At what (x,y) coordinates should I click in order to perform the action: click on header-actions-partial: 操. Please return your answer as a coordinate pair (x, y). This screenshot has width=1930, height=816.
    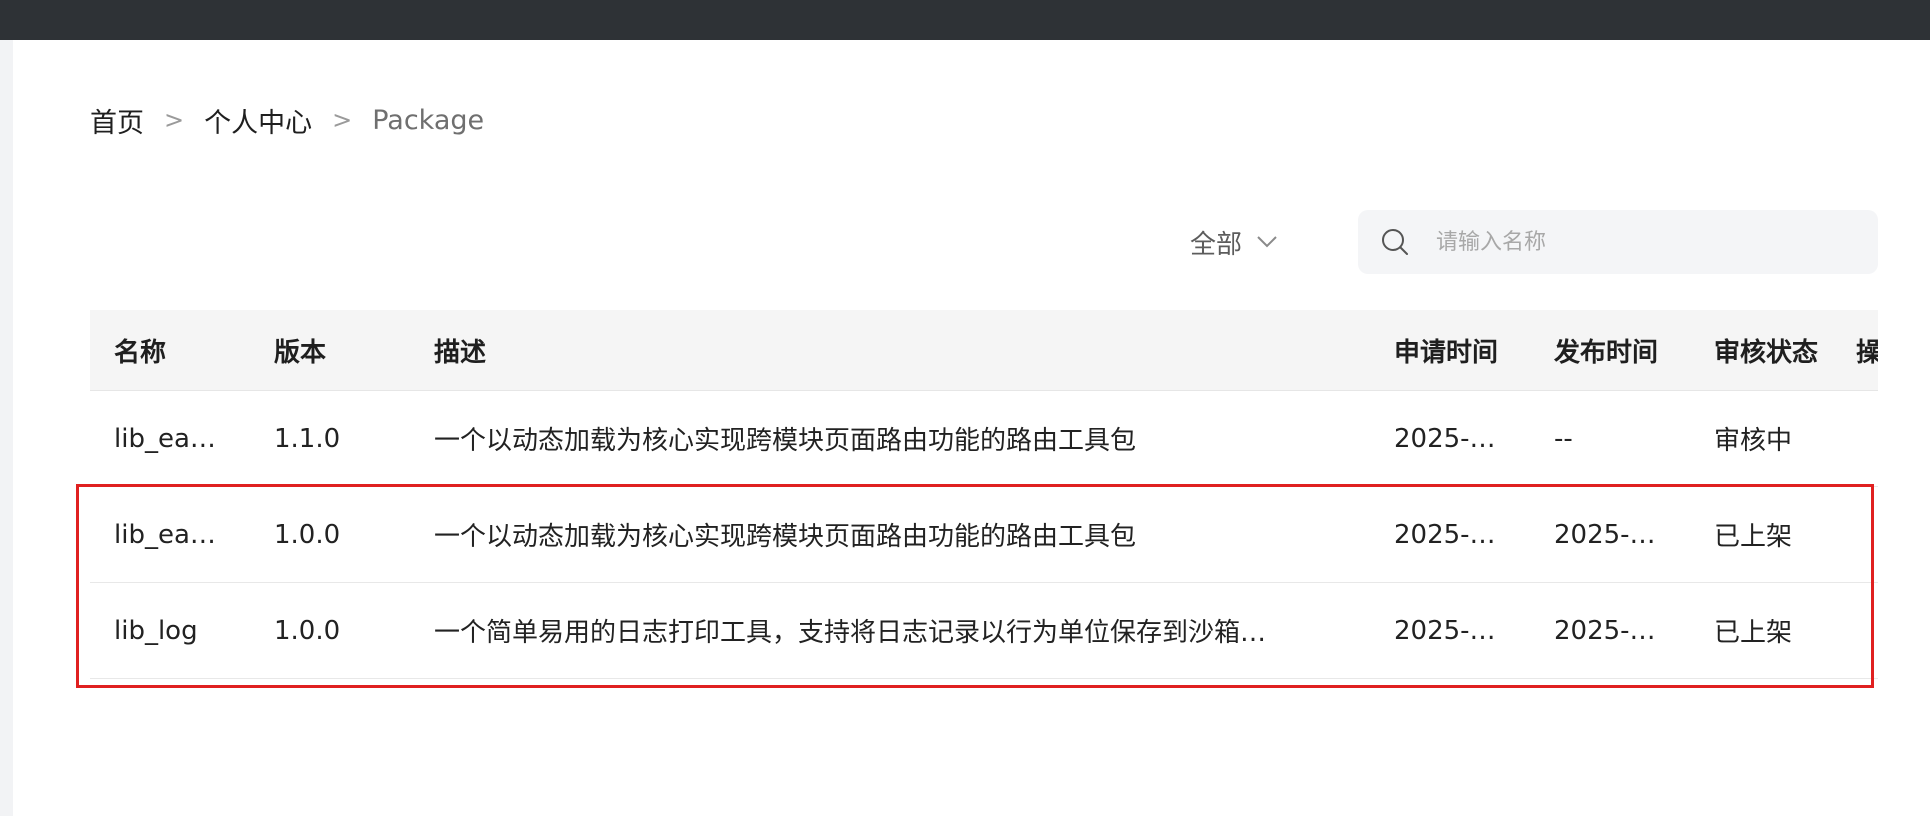
    Looking at the image, I should click on (1864, 350).